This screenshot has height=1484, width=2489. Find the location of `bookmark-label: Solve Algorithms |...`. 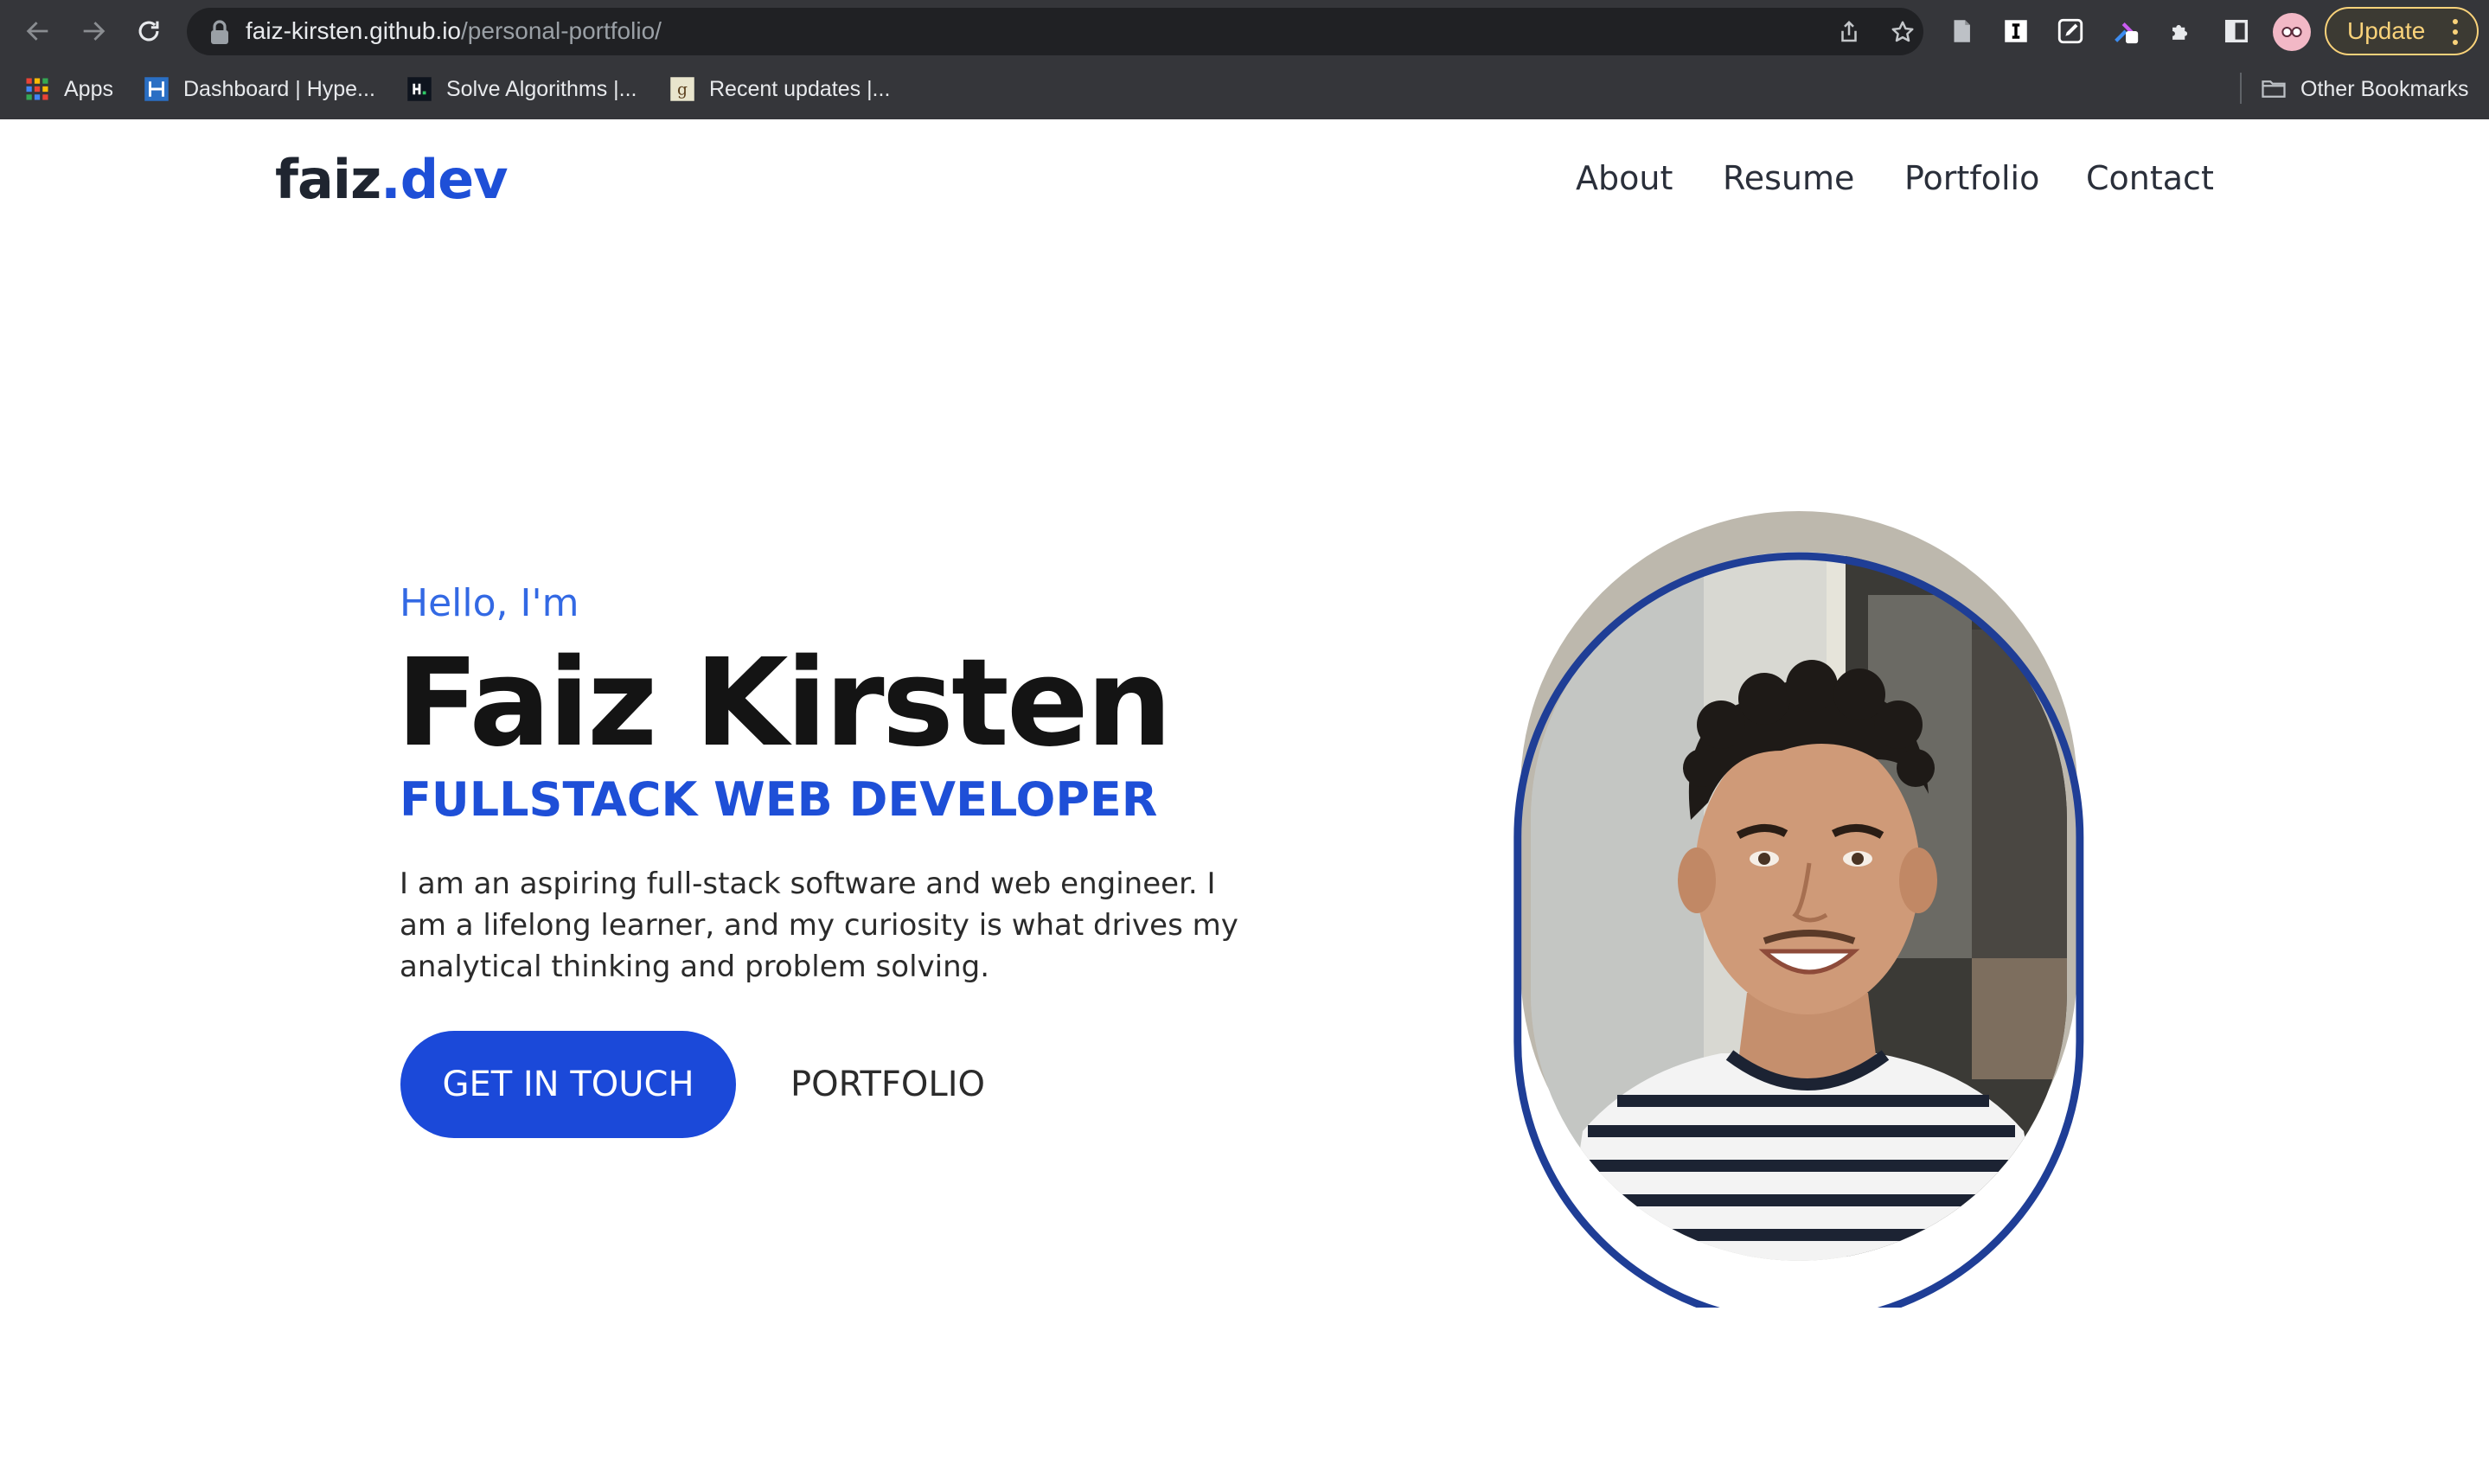

bookmark-label: Solve Algorithms |... is located at coordinates (541, 88).